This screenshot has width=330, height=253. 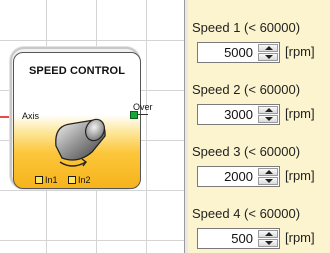 I want to click on speed-1-increment-button, so click(x=268, y=48).